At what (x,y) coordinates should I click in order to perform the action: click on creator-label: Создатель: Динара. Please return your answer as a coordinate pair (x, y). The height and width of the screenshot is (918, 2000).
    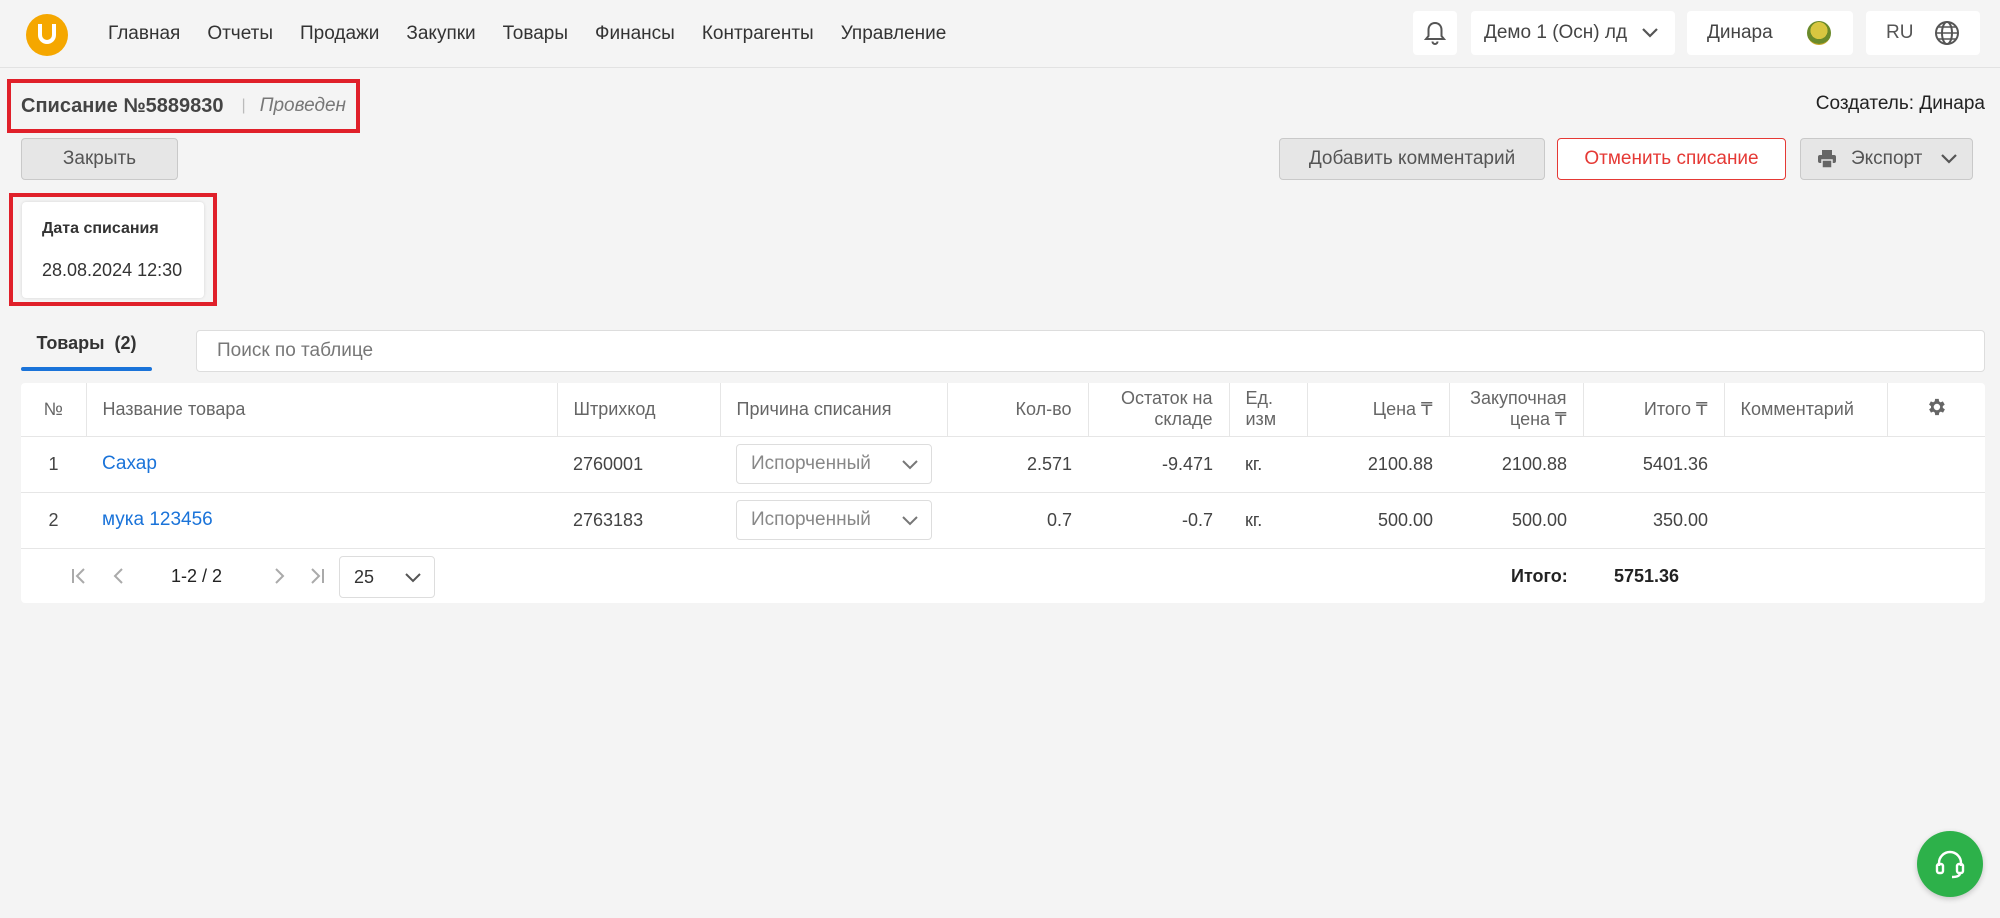
    Looking at the image, I should click on (1900, 103).